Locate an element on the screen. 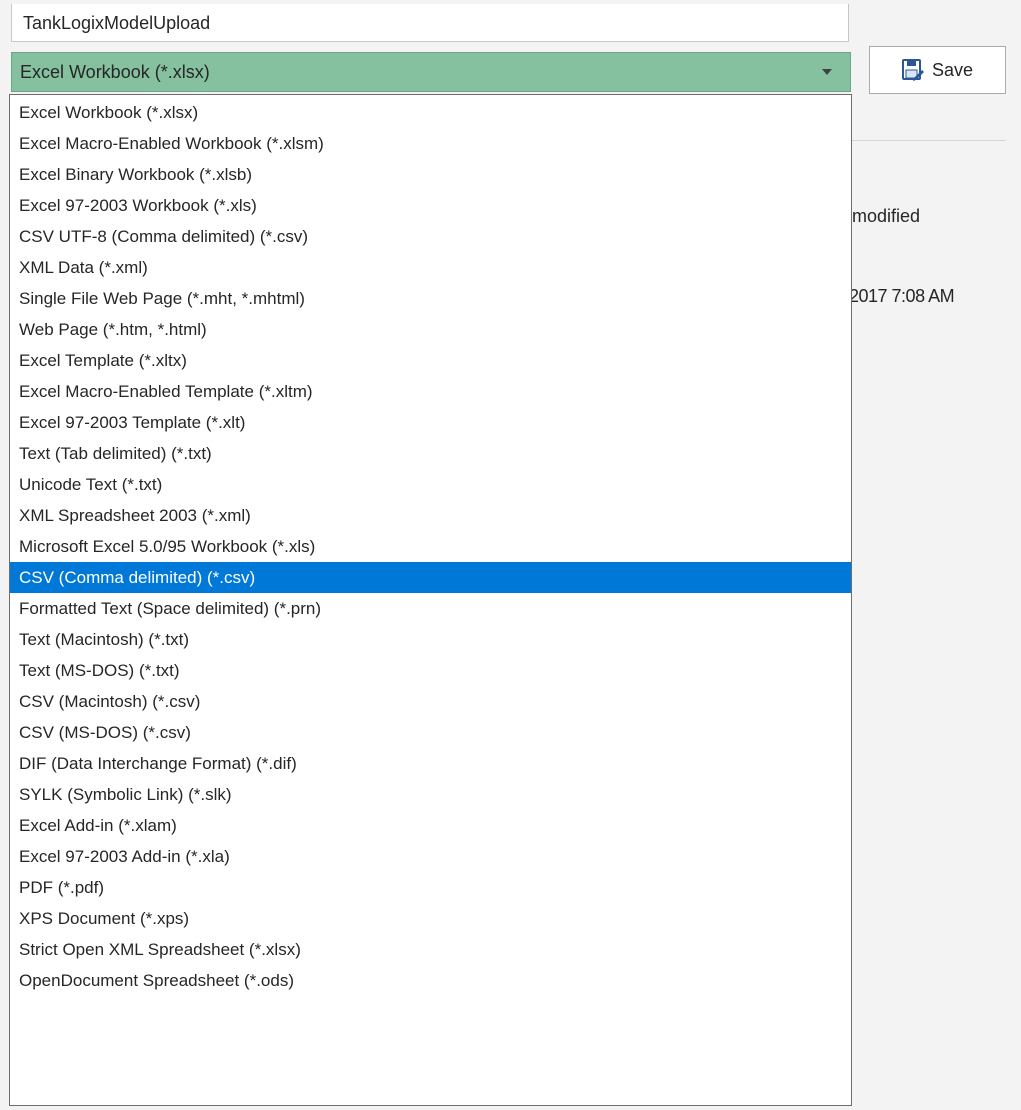 Image resolution: width=1021 pixels, height=1110 pixels. dropdown-option: Single File Web Page (*.mht, *.mhtml) is located at coordinates (430, 298).